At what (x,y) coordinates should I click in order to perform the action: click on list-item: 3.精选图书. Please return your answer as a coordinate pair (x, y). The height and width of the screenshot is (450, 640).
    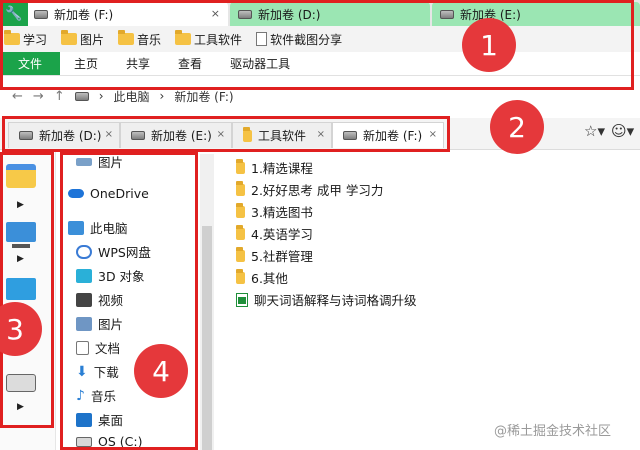
    Looking at the image, I should click on (274, 211).